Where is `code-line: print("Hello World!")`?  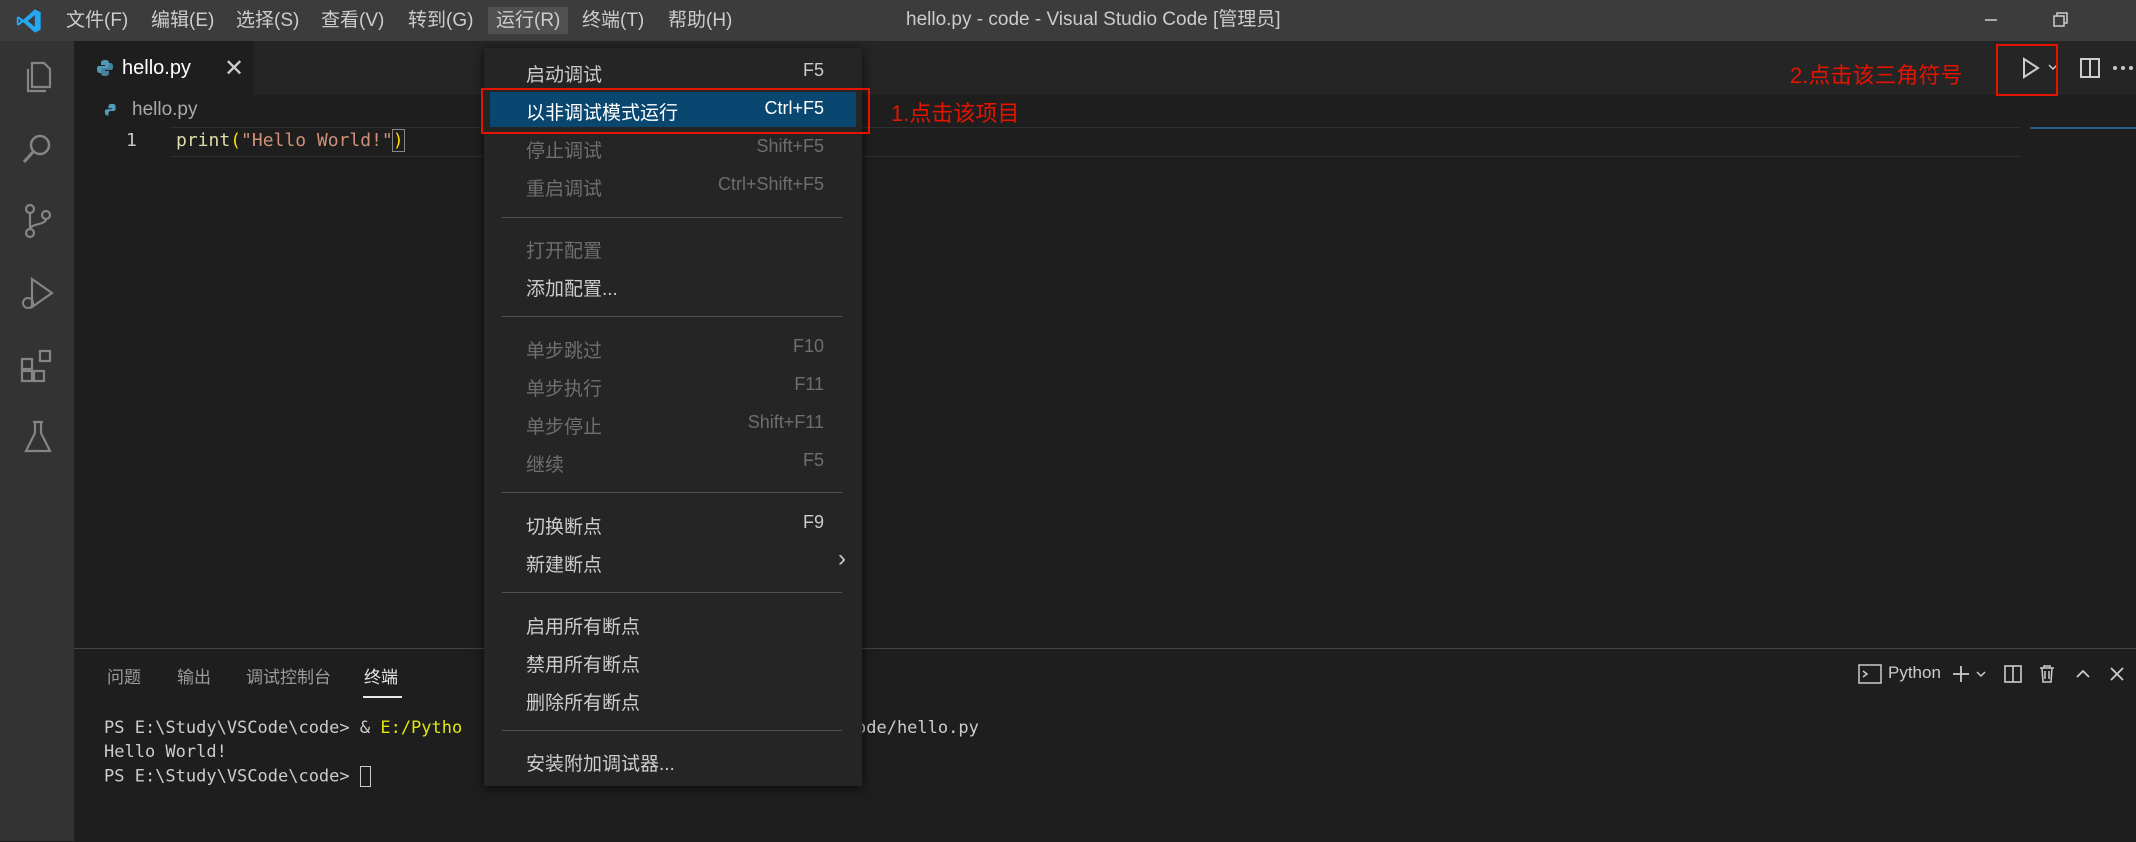
code-line: print("Hello World!") is located at coordinates (290, 140).